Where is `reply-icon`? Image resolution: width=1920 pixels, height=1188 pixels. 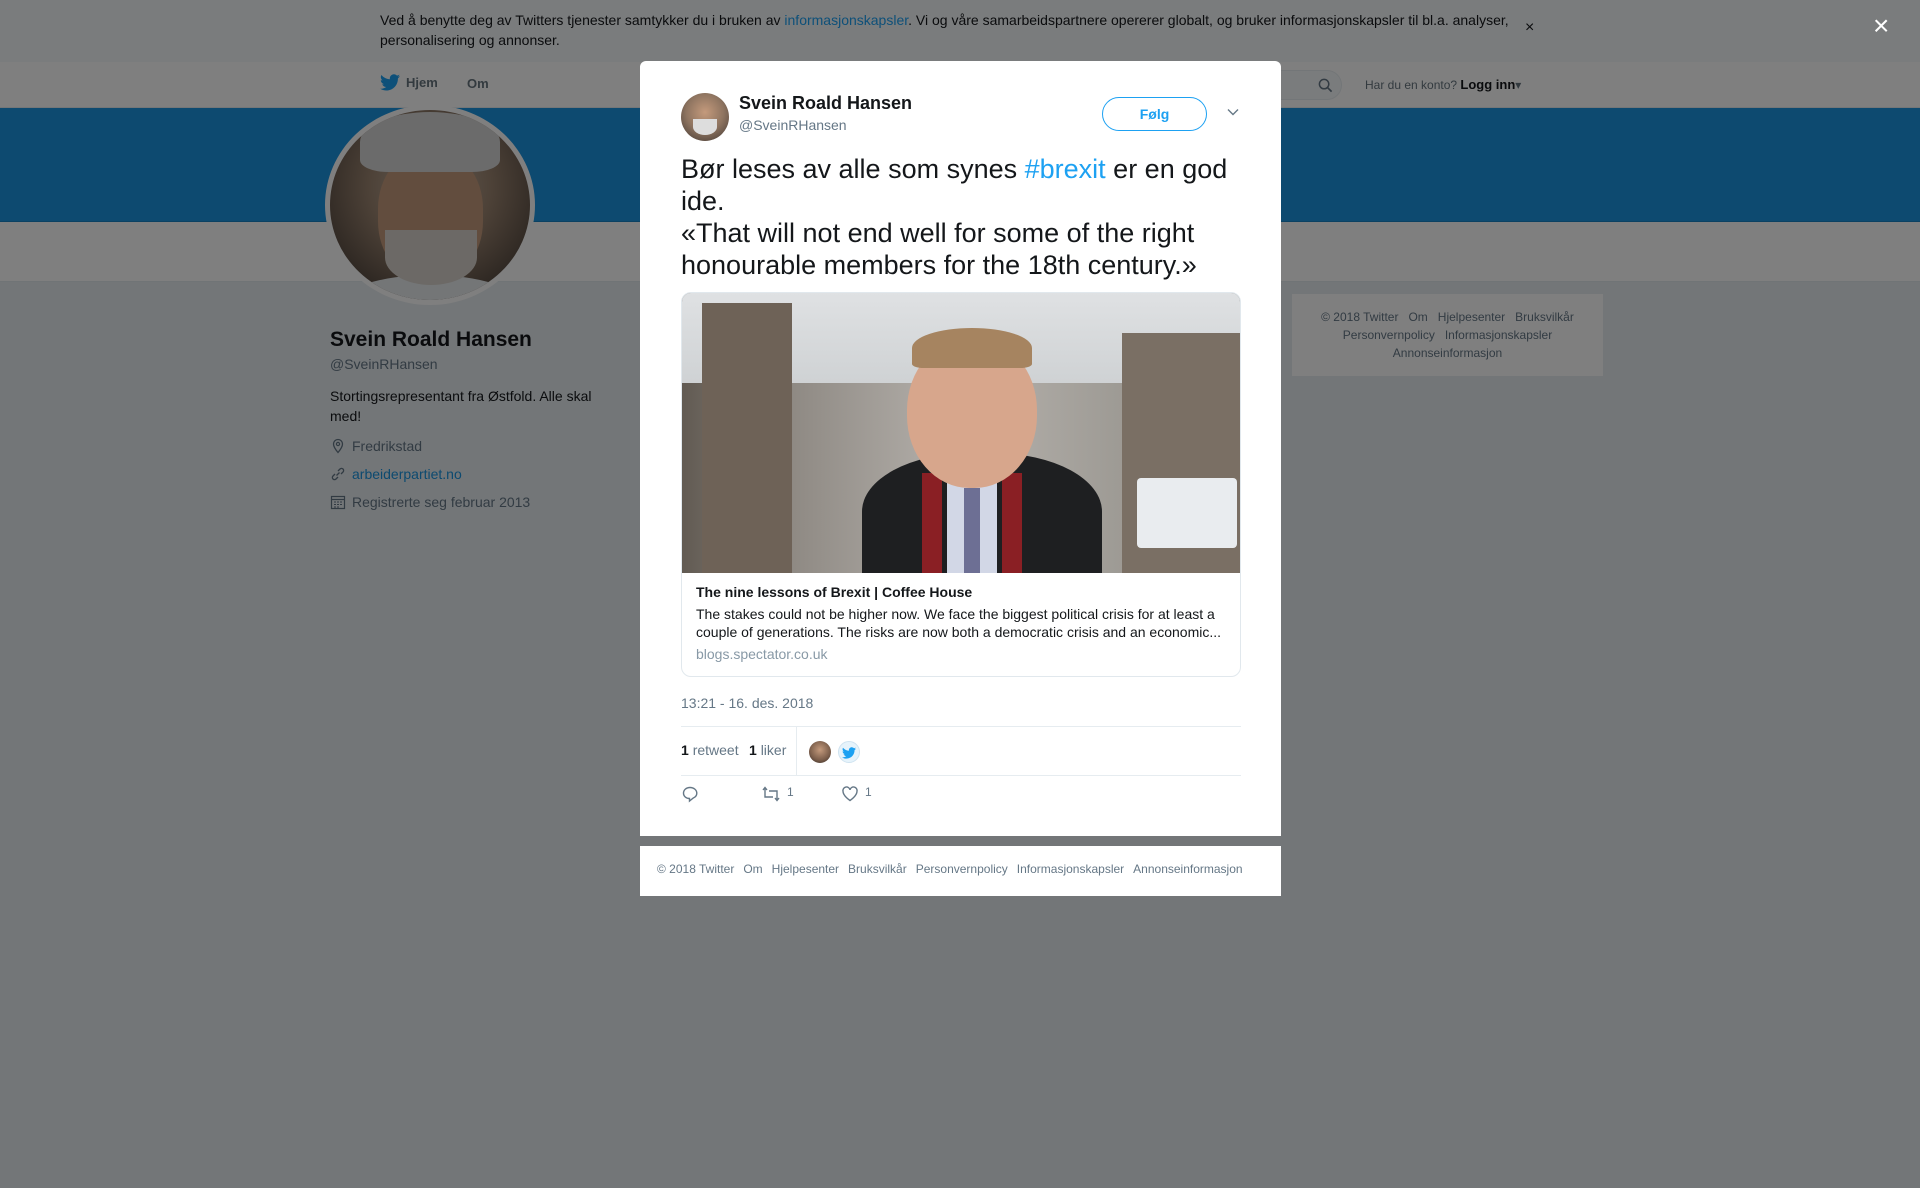
reply-icon is located at coordinates (690, 794).